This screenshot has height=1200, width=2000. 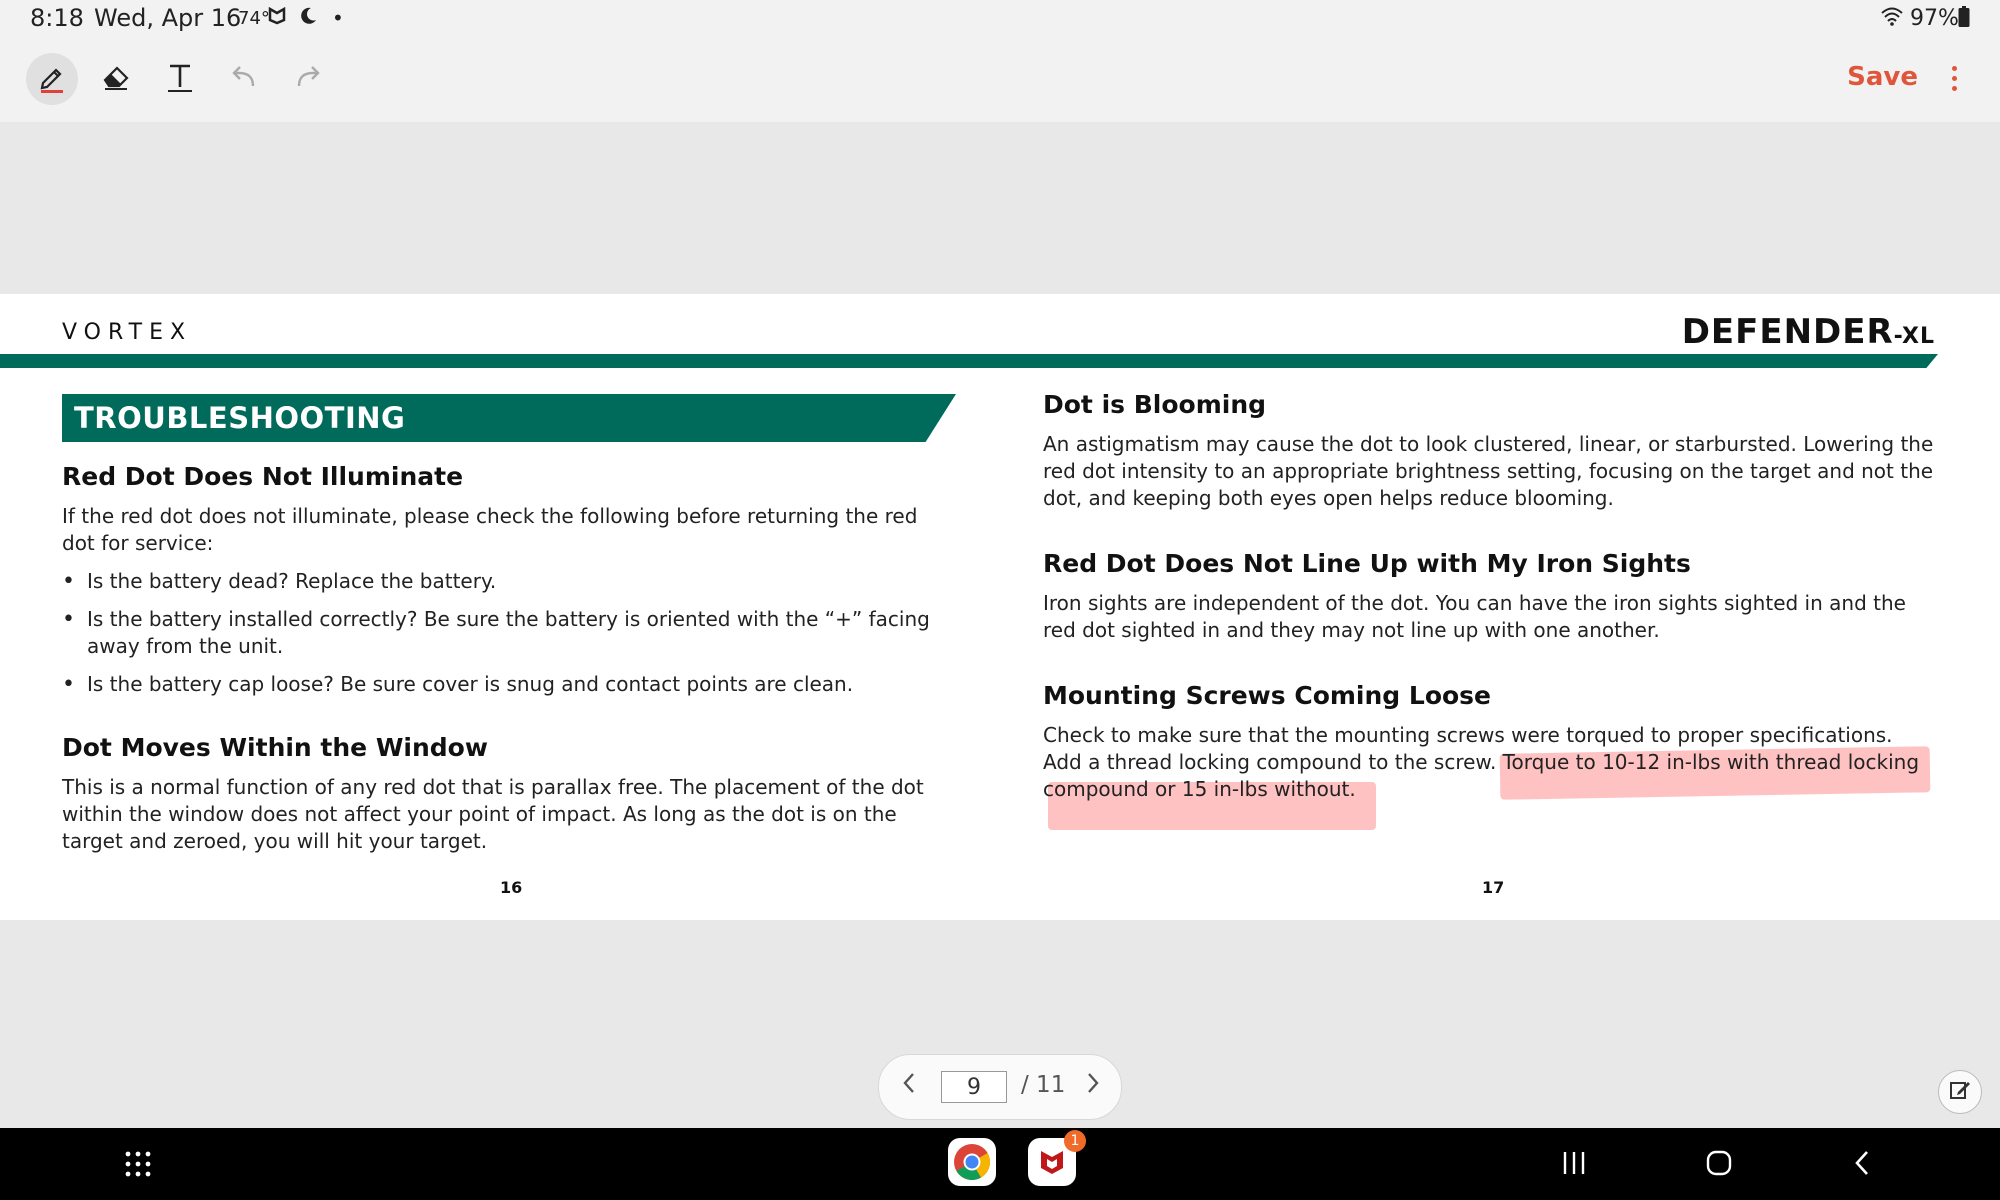 What do you see at coordinates (969, 361) in the screenshot?
I see `header-divider` at bounding box center [969, 361].